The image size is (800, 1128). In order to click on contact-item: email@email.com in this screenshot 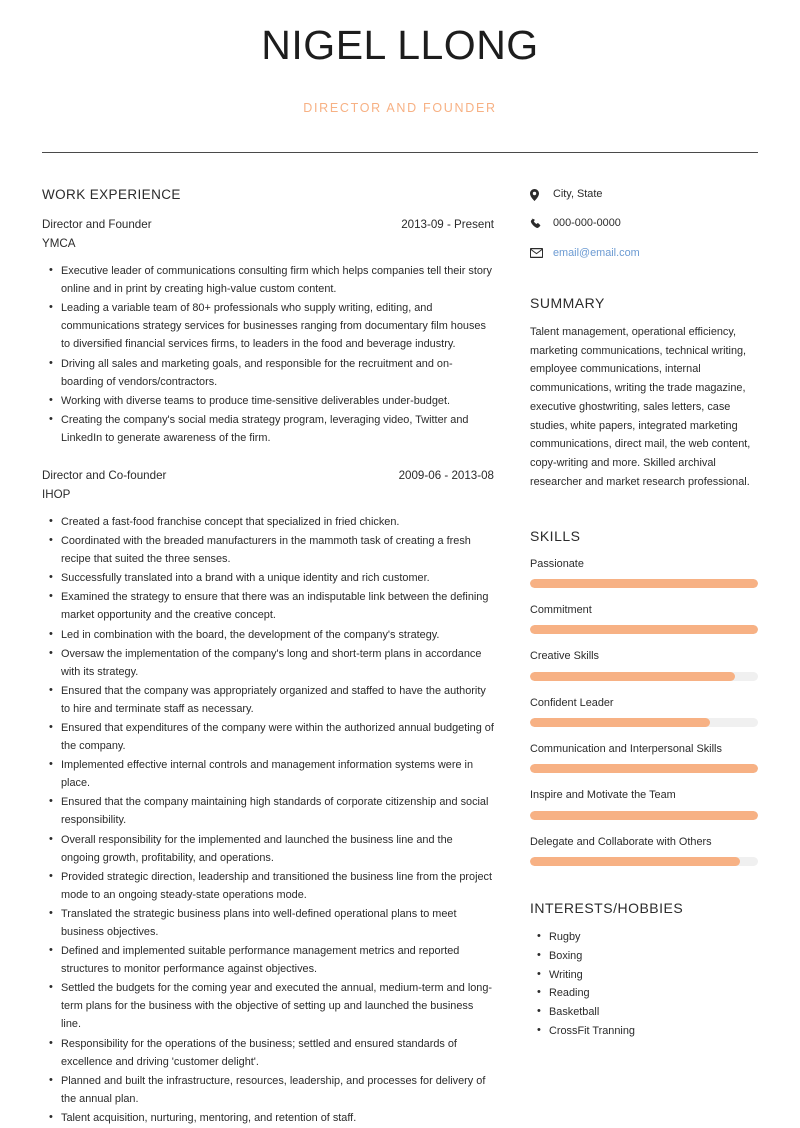, I will do `click(644, 253)`.